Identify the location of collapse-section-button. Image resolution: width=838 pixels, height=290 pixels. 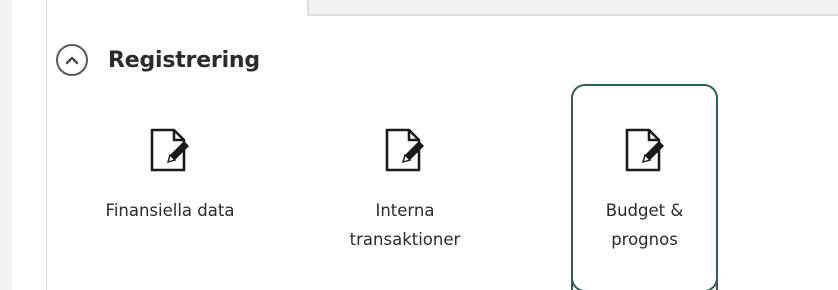
(72, 60).